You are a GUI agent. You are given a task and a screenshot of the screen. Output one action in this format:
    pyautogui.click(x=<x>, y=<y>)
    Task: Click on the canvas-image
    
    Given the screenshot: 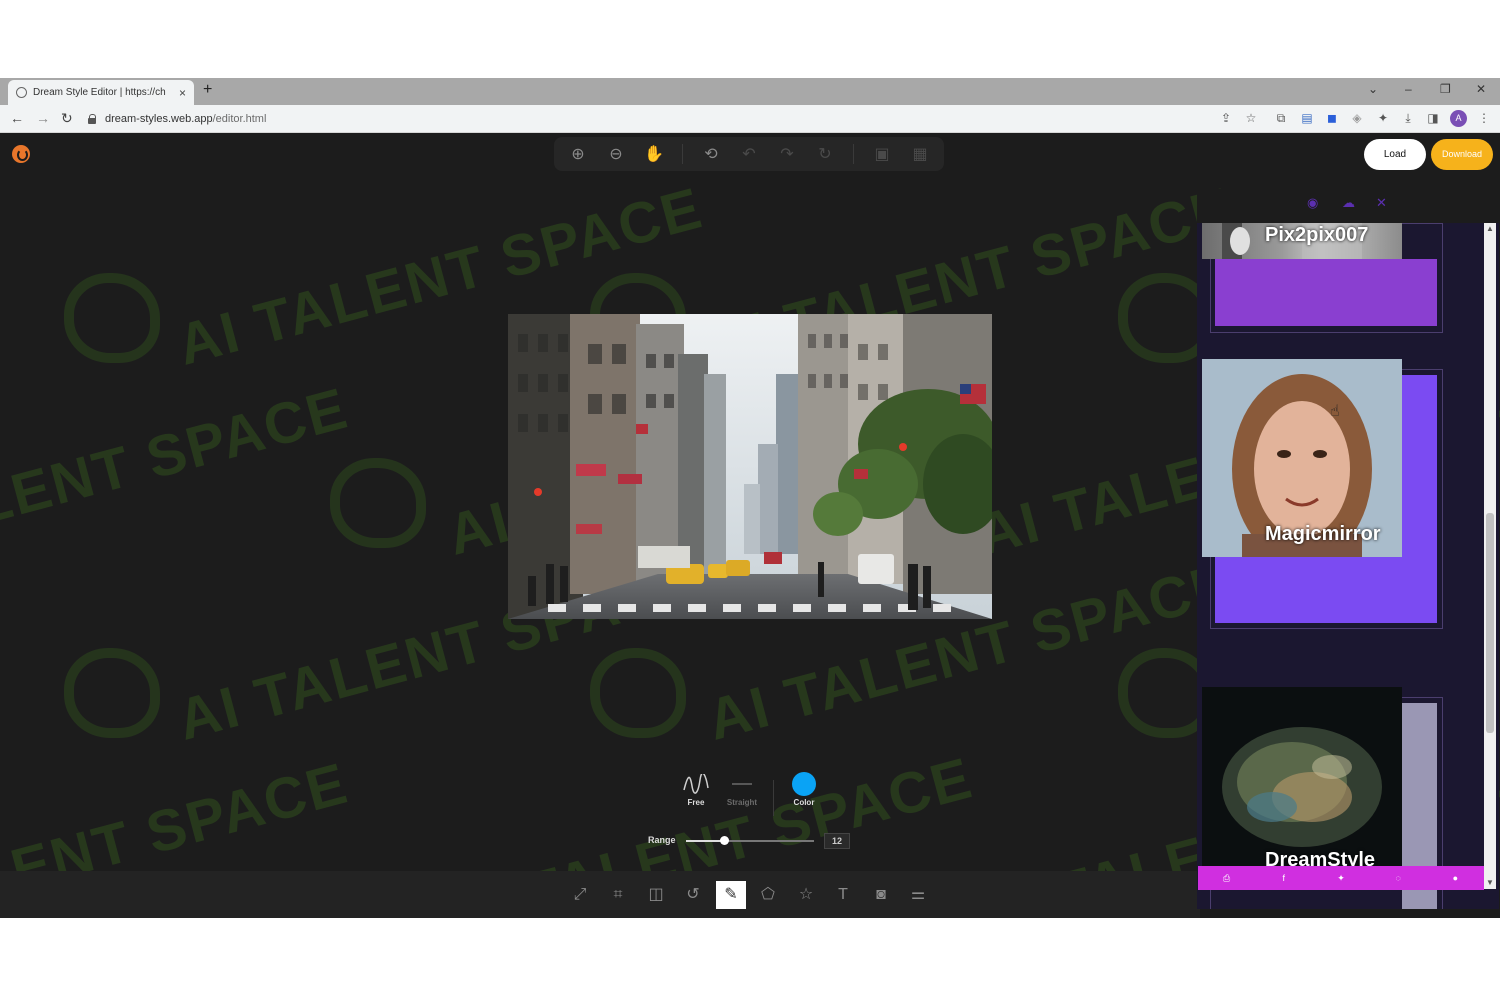 What is the action you would take?
    pyautogui.click(x=750, y=466)
    